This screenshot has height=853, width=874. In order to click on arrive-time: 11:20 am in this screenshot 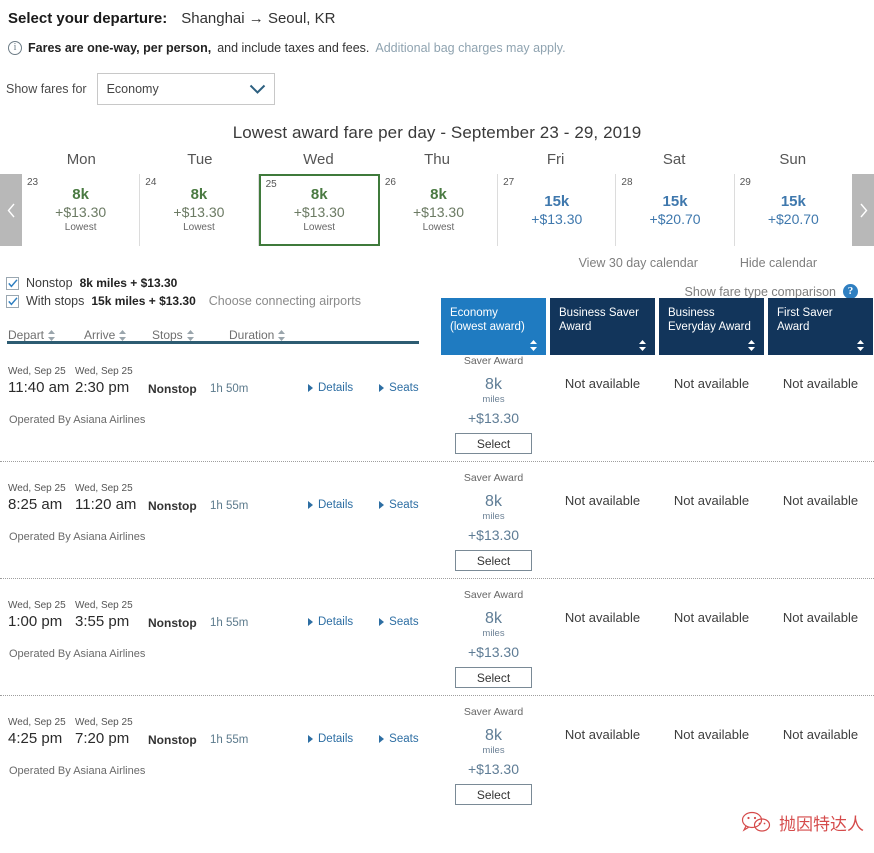, I will do `click(106, 504)`.